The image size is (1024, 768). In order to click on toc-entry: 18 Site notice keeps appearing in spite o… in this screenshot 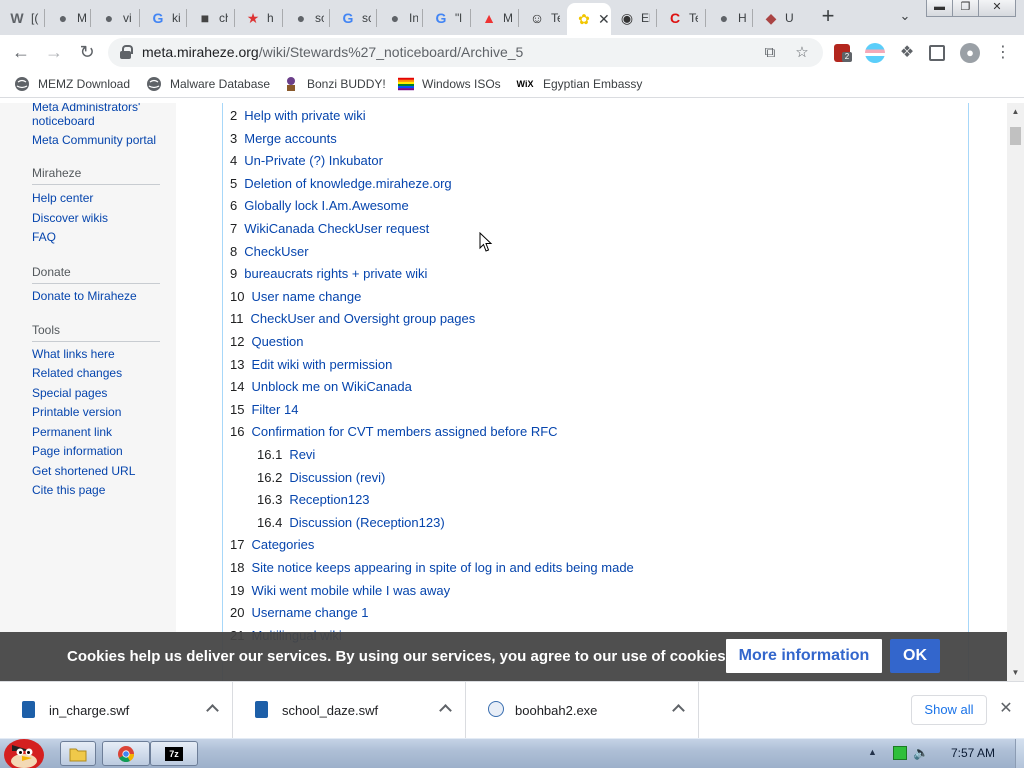, I will do `click(432, 568)`.